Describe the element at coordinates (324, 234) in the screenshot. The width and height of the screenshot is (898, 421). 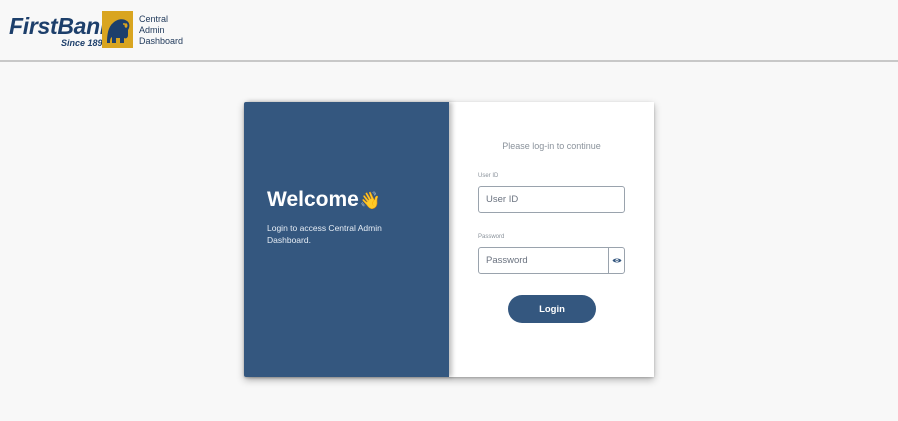
I see `welcome-subtitle: Login to access Central Admin Dashboard.` at that location.